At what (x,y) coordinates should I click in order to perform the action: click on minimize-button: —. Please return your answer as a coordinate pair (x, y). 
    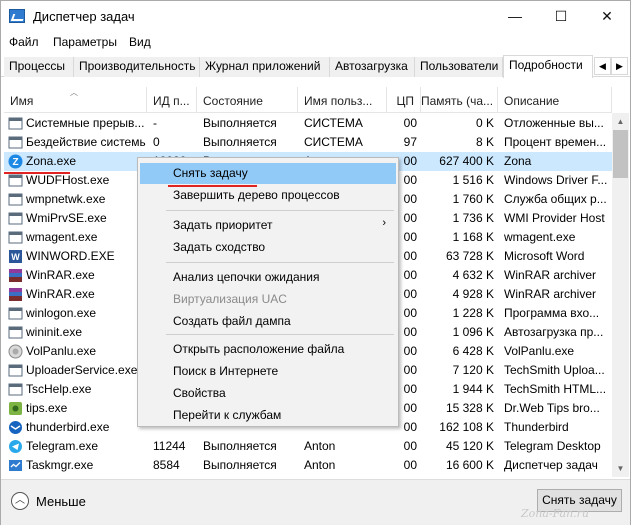
    Looking at the image, I should click on (515, 16).